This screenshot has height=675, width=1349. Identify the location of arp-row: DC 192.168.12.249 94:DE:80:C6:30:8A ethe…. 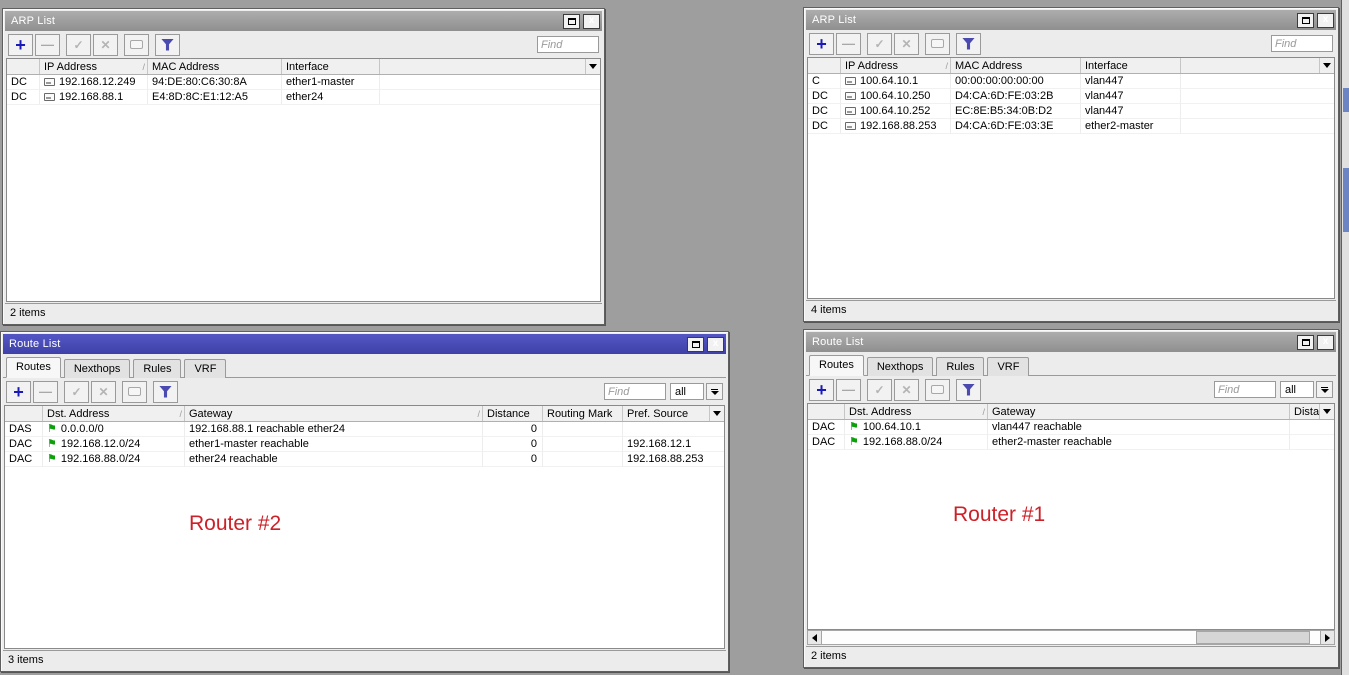
(303, 82).